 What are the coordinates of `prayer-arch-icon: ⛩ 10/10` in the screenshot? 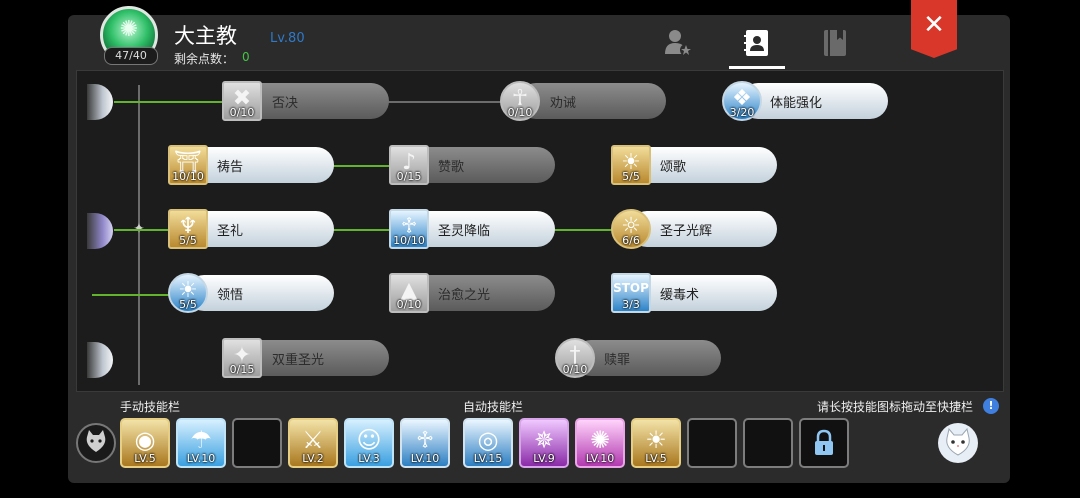 It's located at (188, 165).